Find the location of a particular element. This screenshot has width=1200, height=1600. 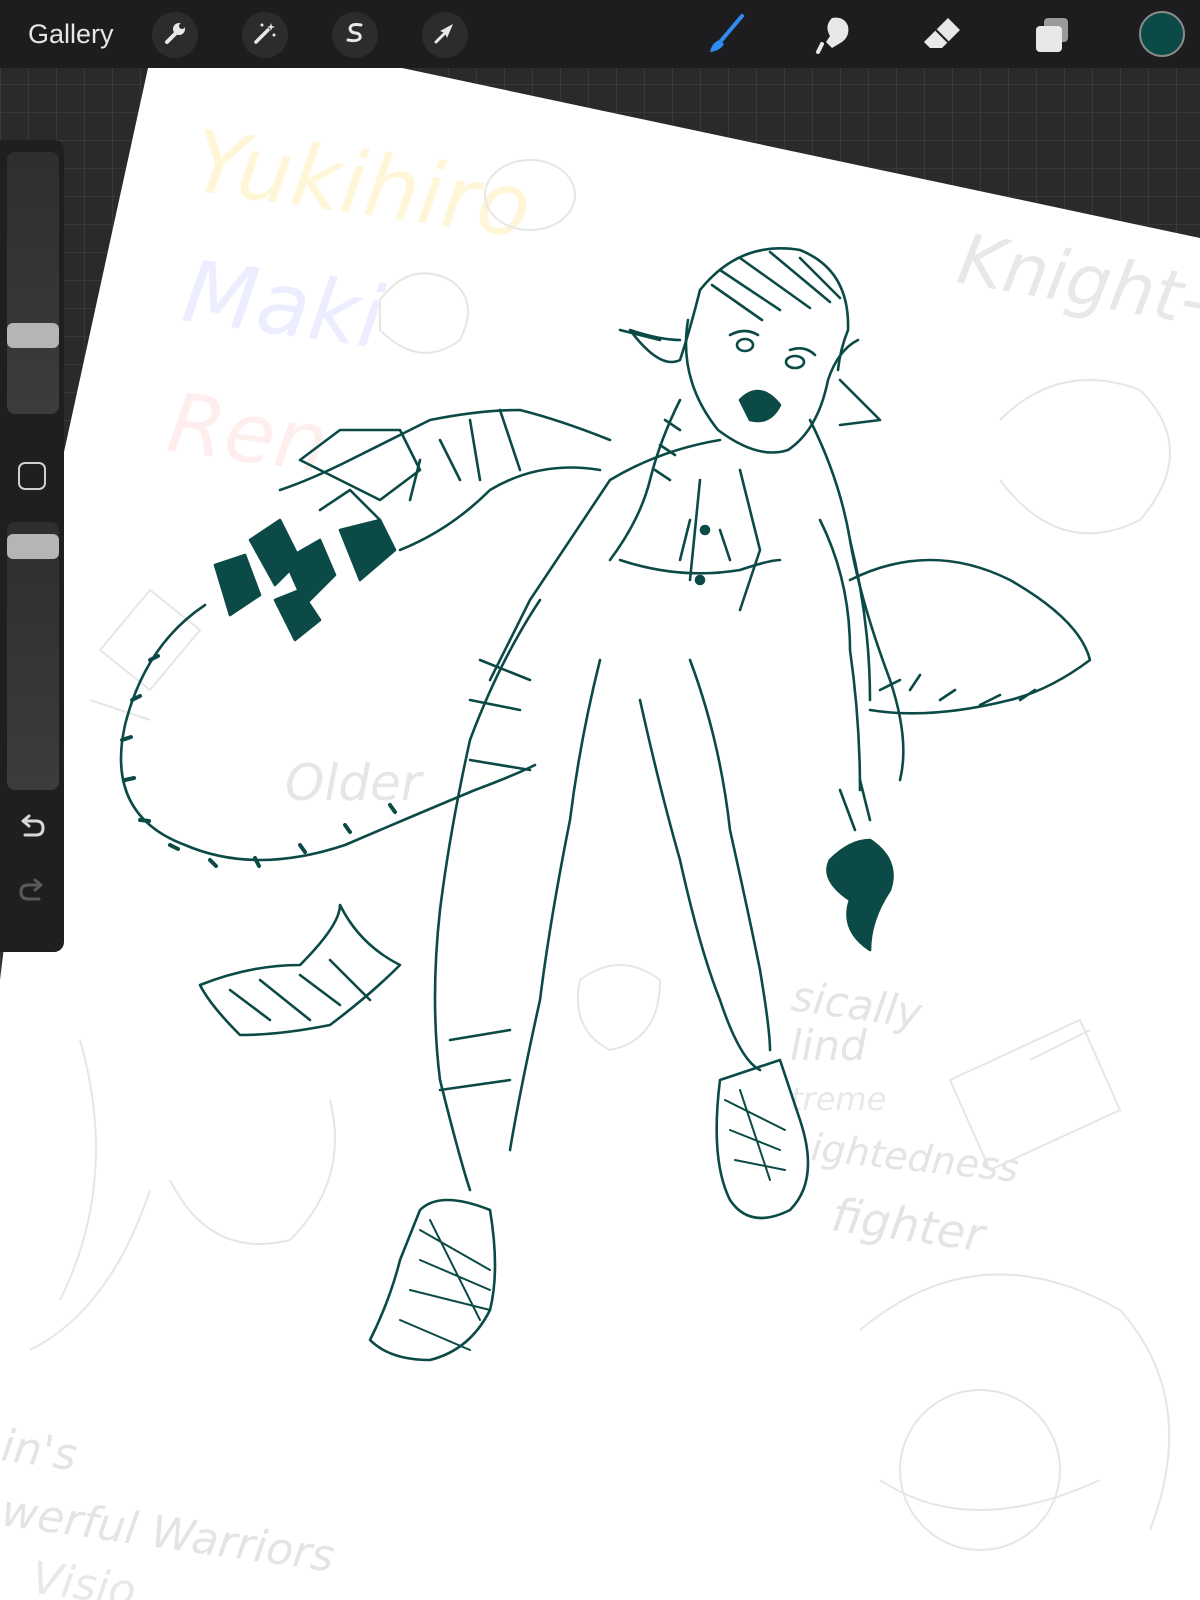

transform-button is located at coordinates (445, 35).